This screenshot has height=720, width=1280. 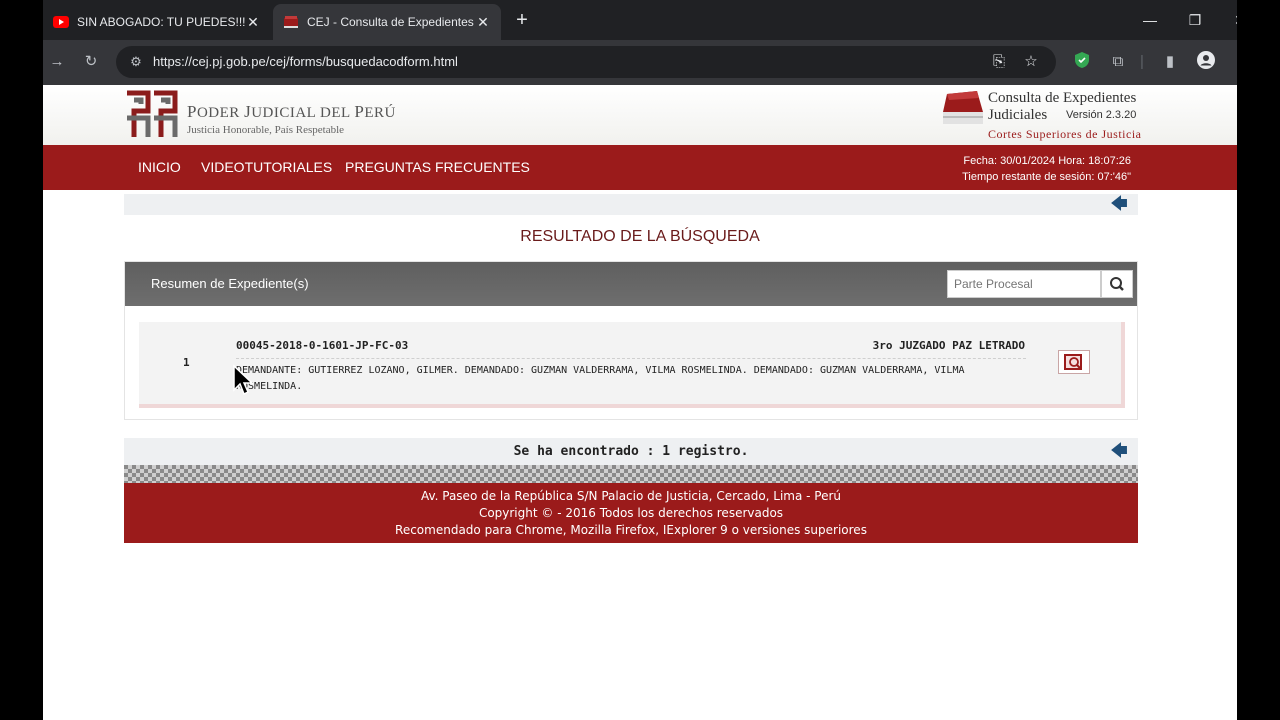 I want to click on results-panel-header: Resumen de Expediente(s), so click(x=631, y=284).